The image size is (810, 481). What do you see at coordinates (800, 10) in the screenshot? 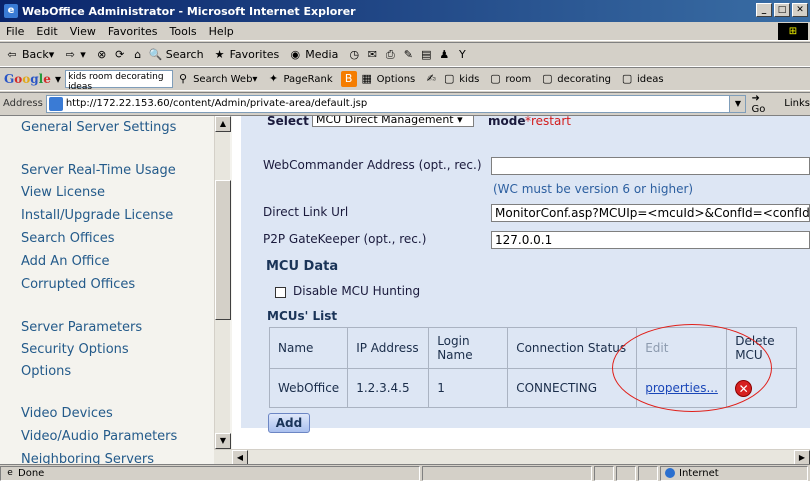
I see `close-button: ✕` at bounding box center [800, 10].